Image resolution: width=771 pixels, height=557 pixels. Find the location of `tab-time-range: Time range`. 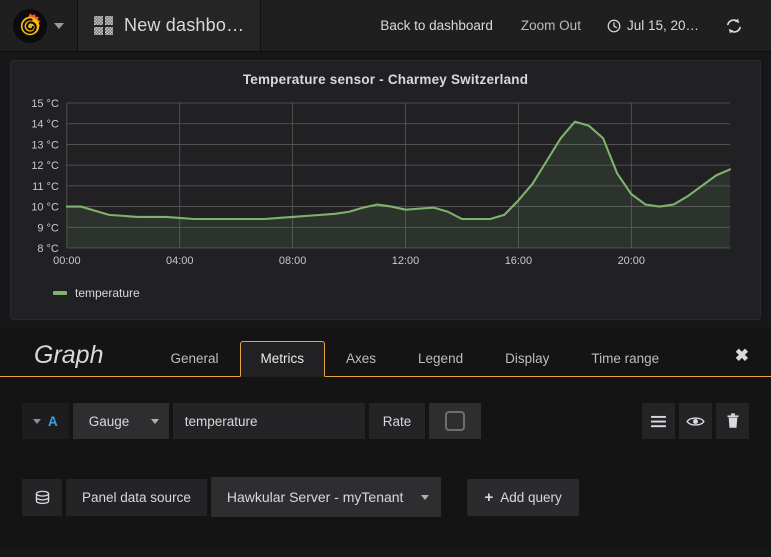

tab-time-range: Time range is located at coordinates (625, 359).